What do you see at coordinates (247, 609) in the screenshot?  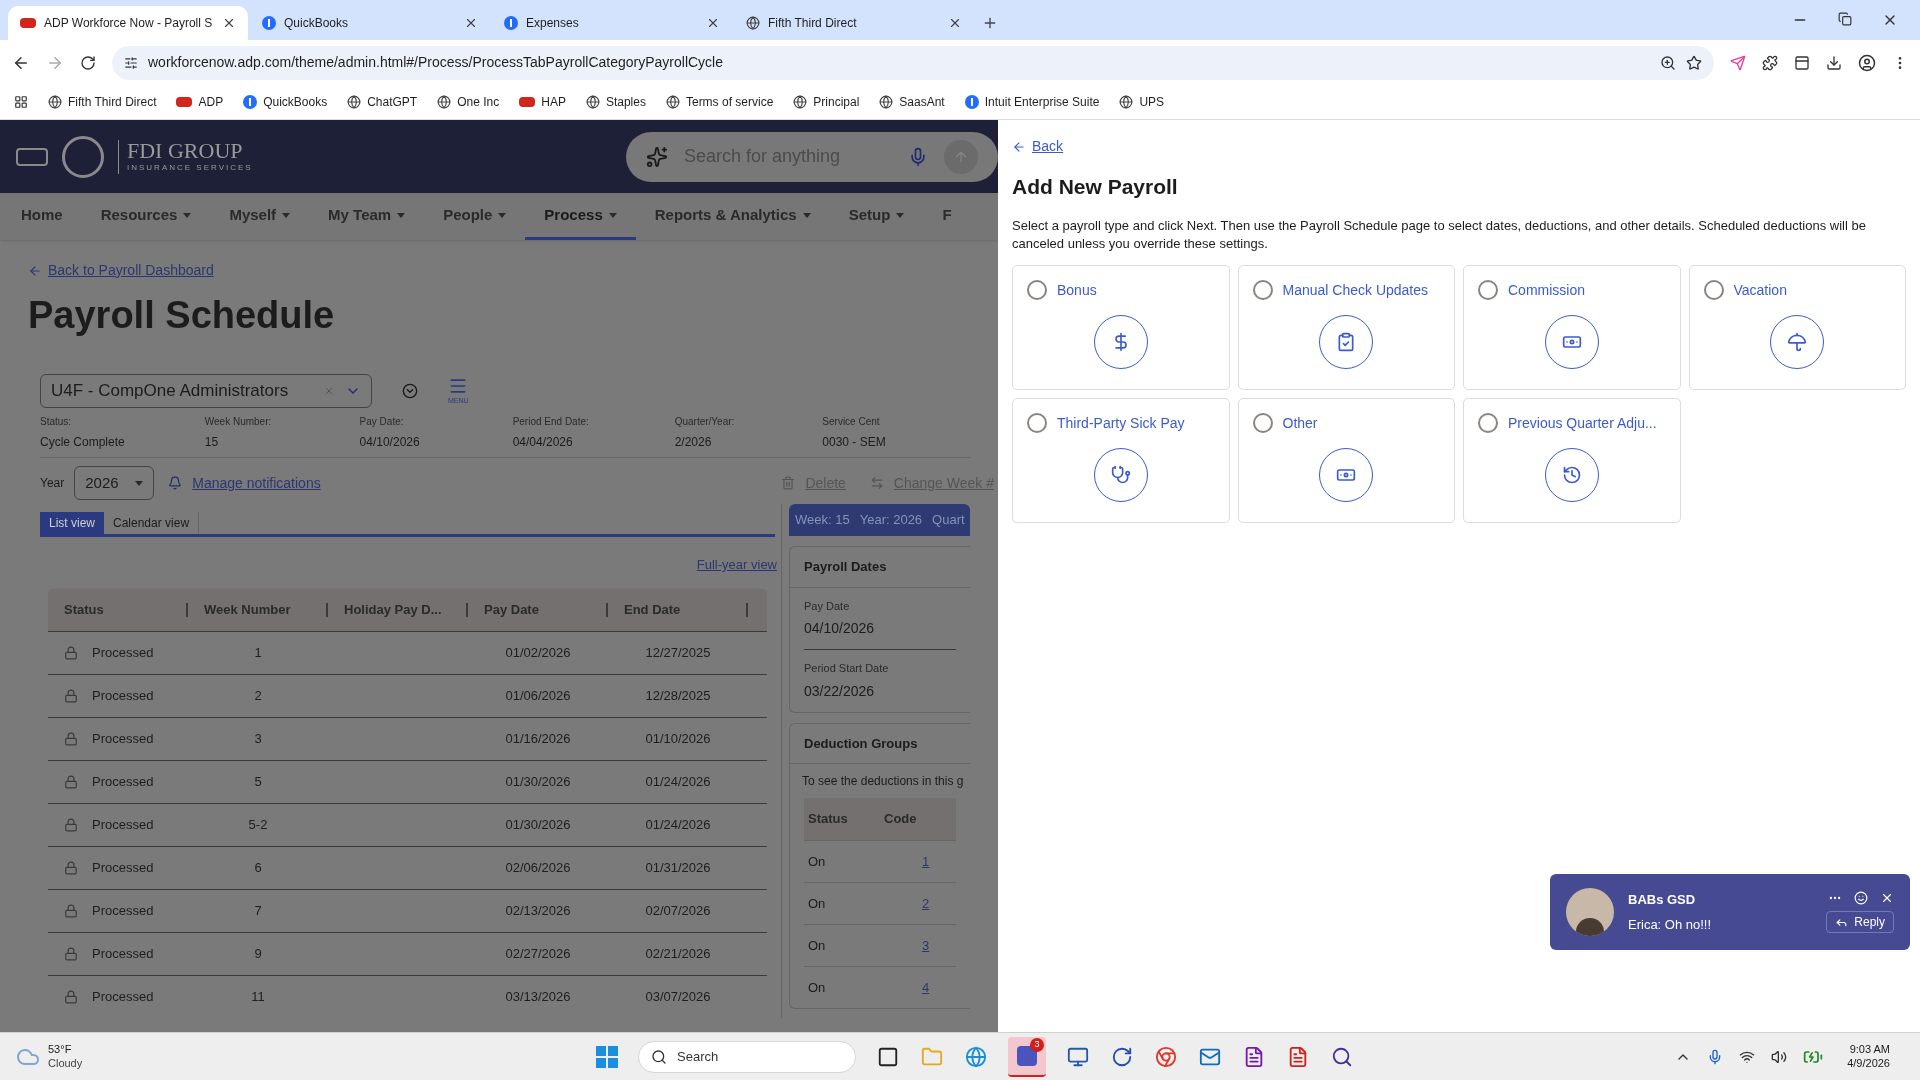 I see `column-header: Week Number` at bounding box center [247, 609].